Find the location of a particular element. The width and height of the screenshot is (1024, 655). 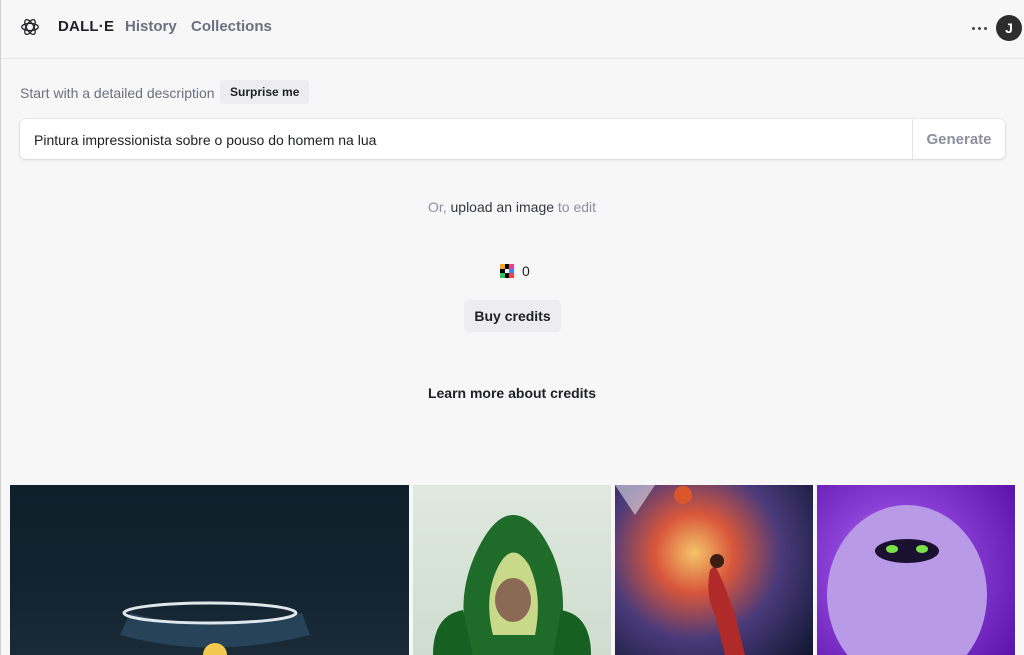

upload-line: Or, upload an image to edit is located at coordinates (512, 207).